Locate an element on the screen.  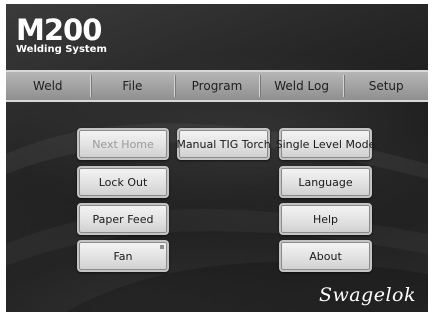
fan-indicator-icon is located at coordinates (162, 247).